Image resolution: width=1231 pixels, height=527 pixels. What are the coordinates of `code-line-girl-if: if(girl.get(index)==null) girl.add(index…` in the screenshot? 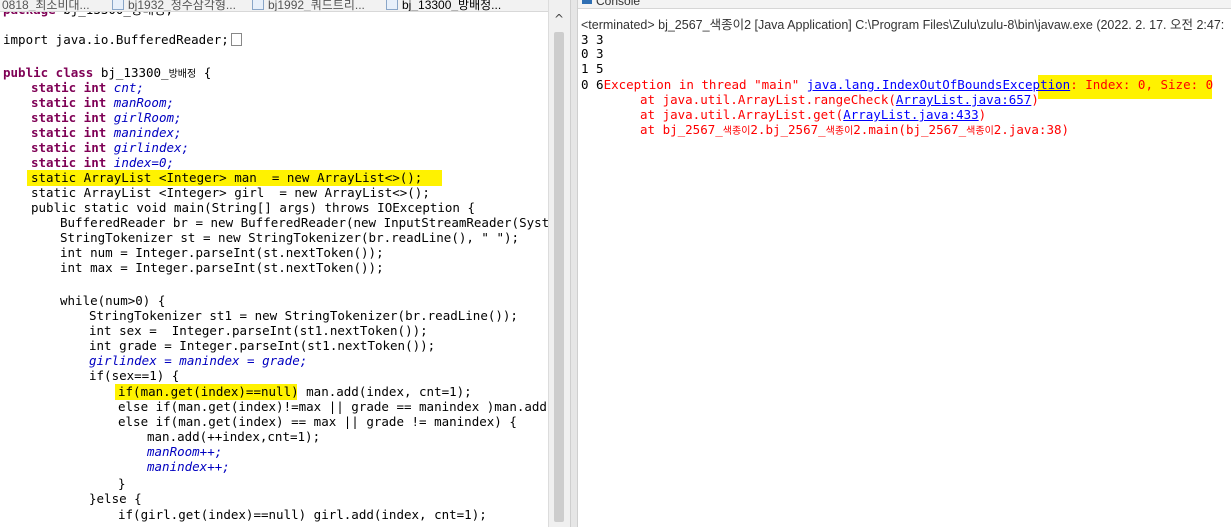 It's located at (302, 514).